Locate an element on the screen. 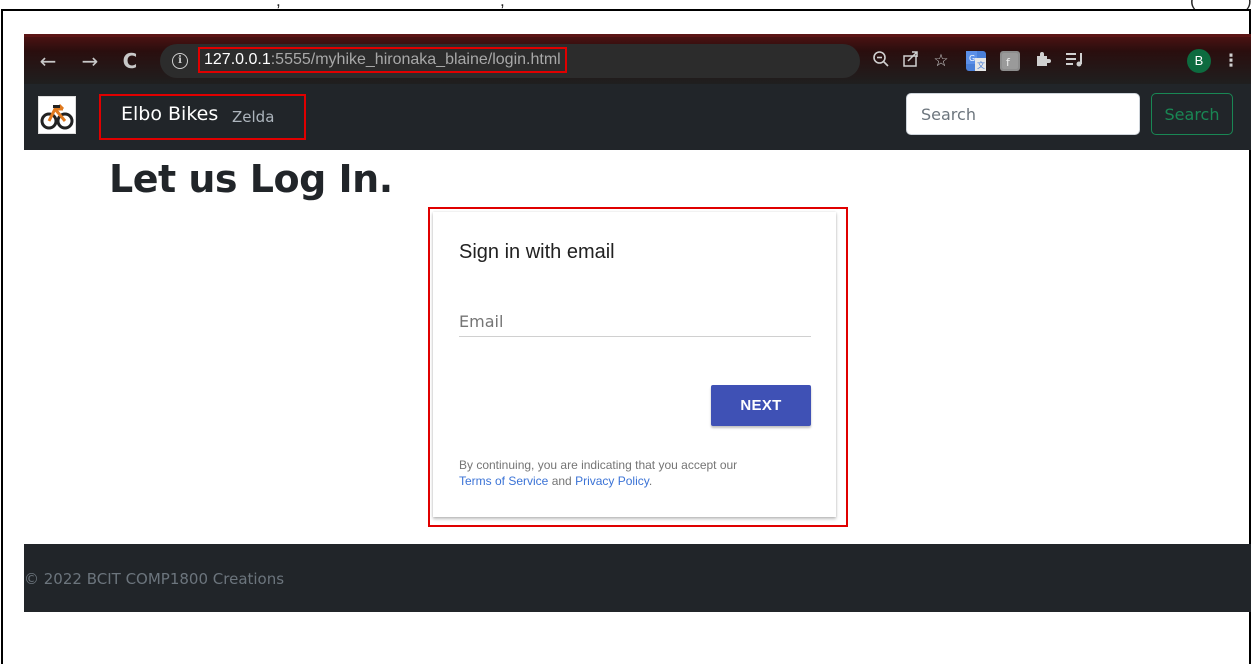  bookmark-star-icon: ☆ is located at coordinates (941, 61).